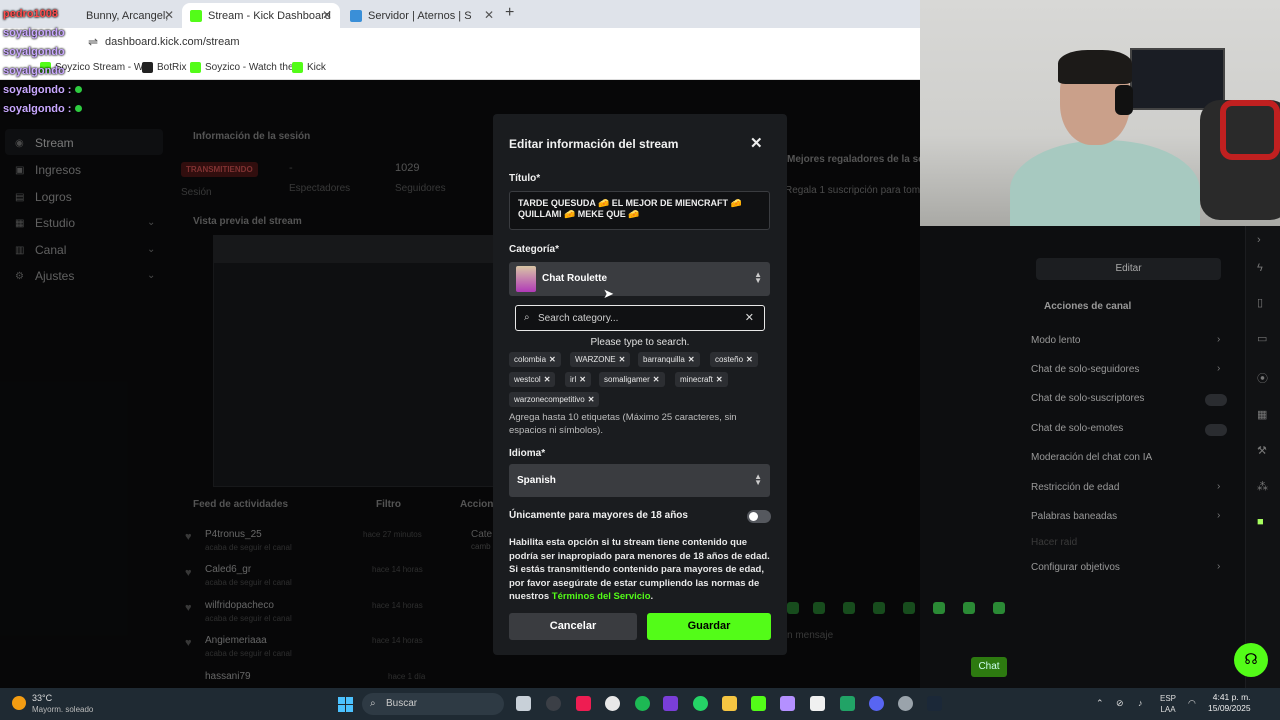  I want to click on category-search-input: ⌕ Search category... ✕, so click(640, 318).